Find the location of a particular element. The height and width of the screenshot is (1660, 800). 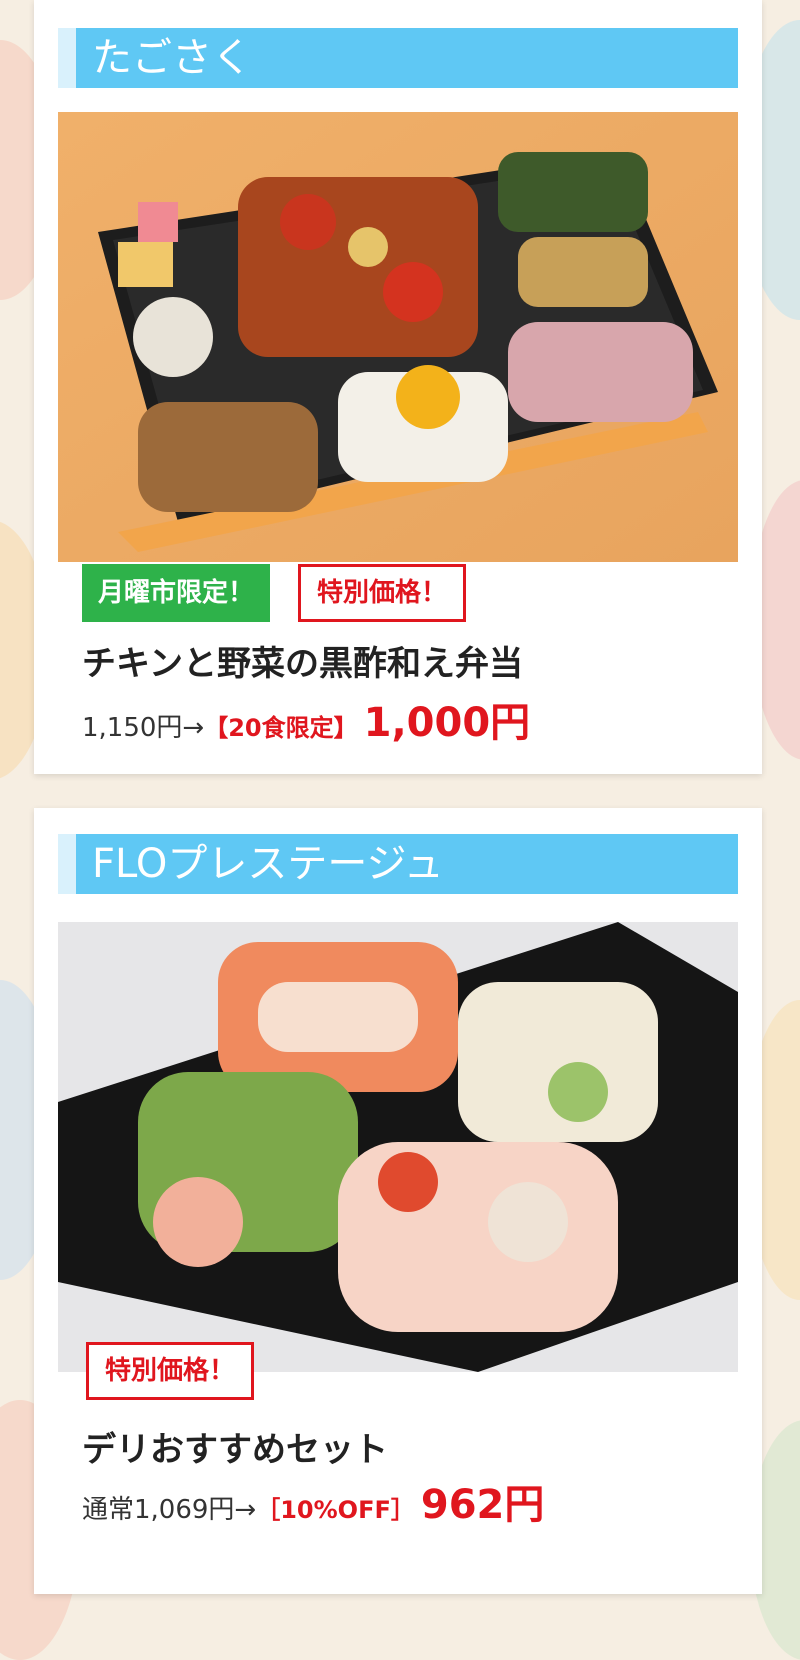

price-line: 1,150円→【20食限定】 1,000円 is located at coordinates (306, 719).